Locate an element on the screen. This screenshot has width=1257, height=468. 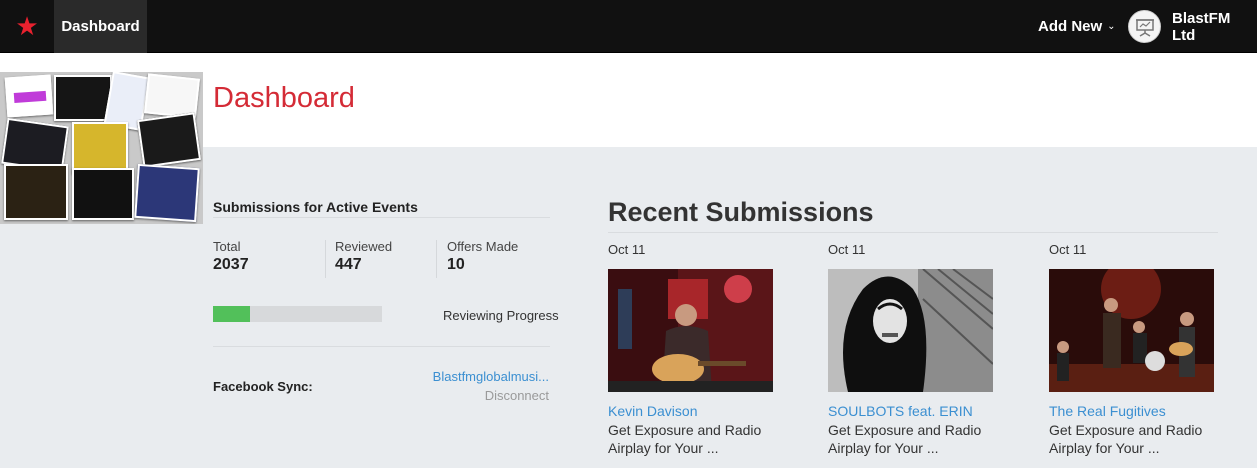
account-name: BlastFM Ltd is located at coordinates (1214, 26).